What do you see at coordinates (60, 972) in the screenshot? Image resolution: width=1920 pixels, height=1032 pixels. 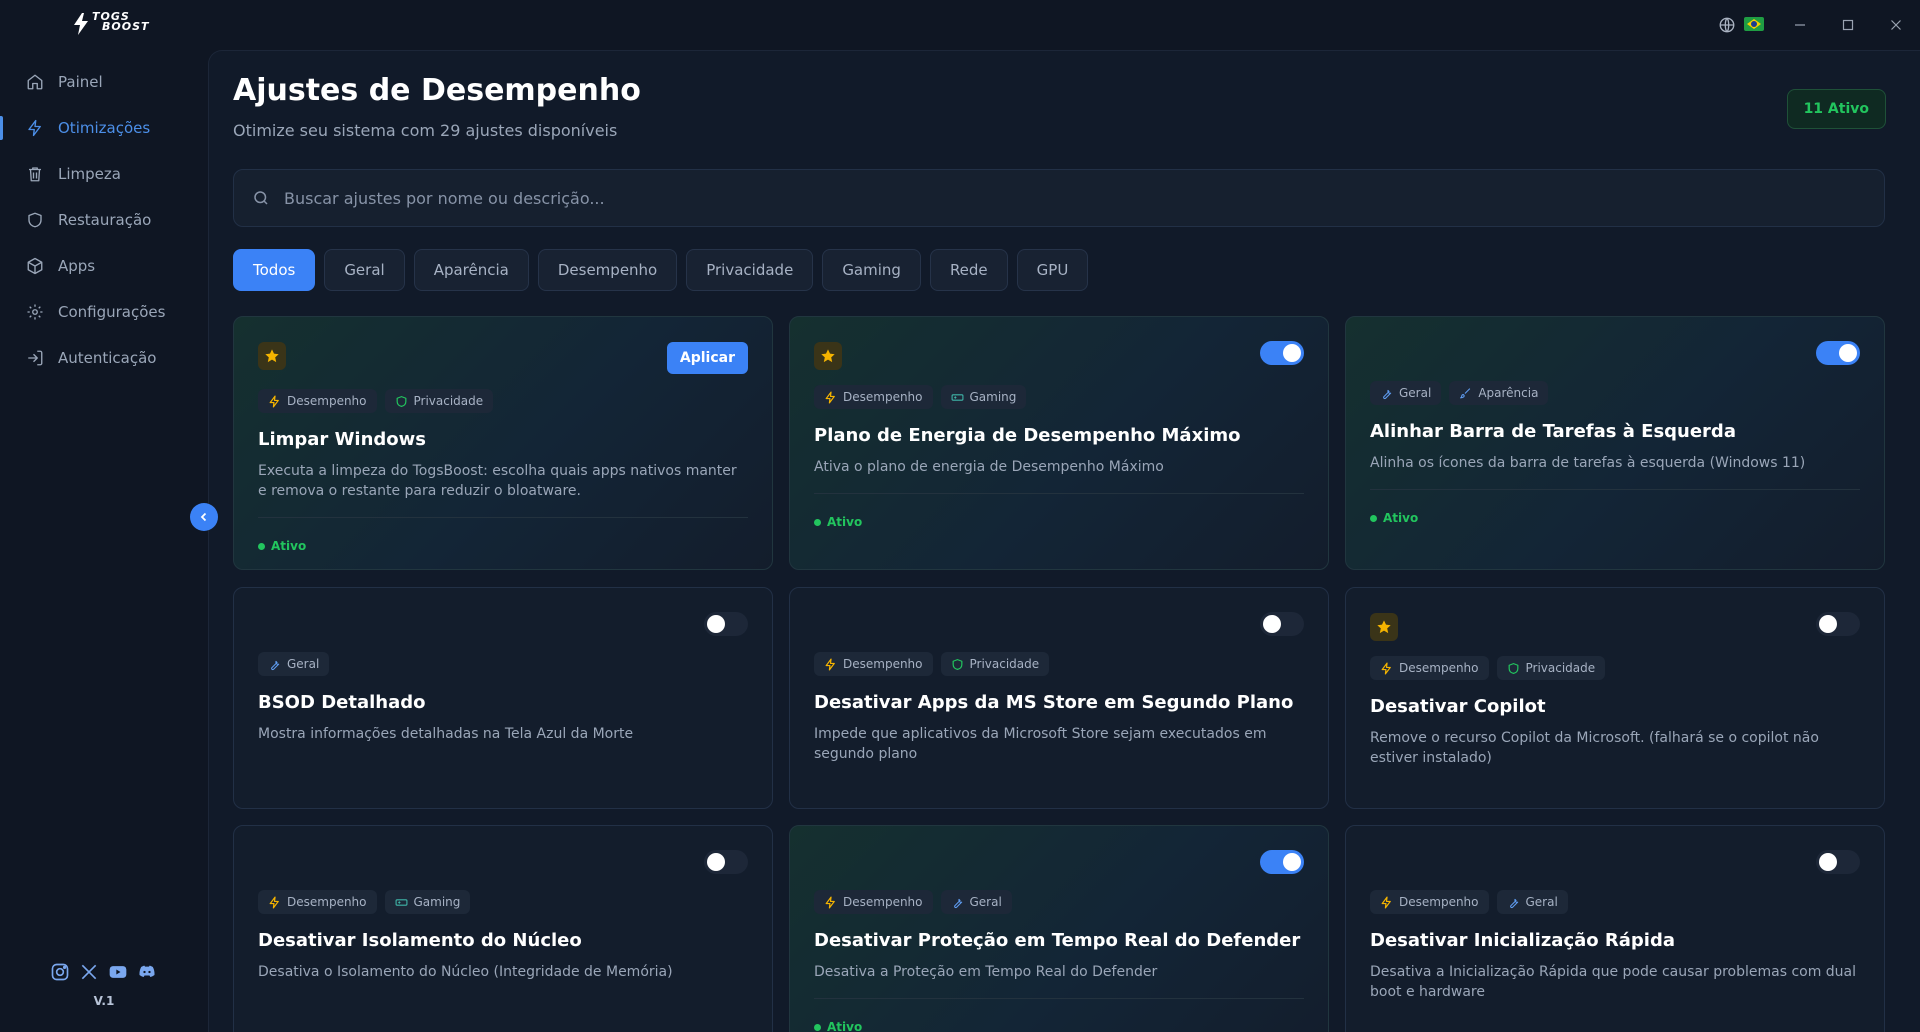 I see `instagram-icon` at bounding box center [60, 972].